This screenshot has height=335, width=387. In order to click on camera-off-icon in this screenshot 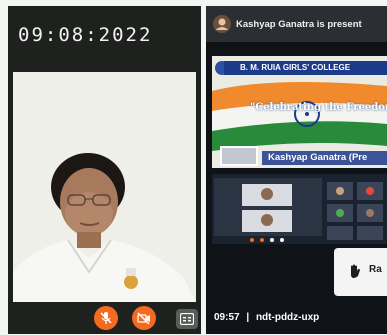, I will do `click(143, 318)`.